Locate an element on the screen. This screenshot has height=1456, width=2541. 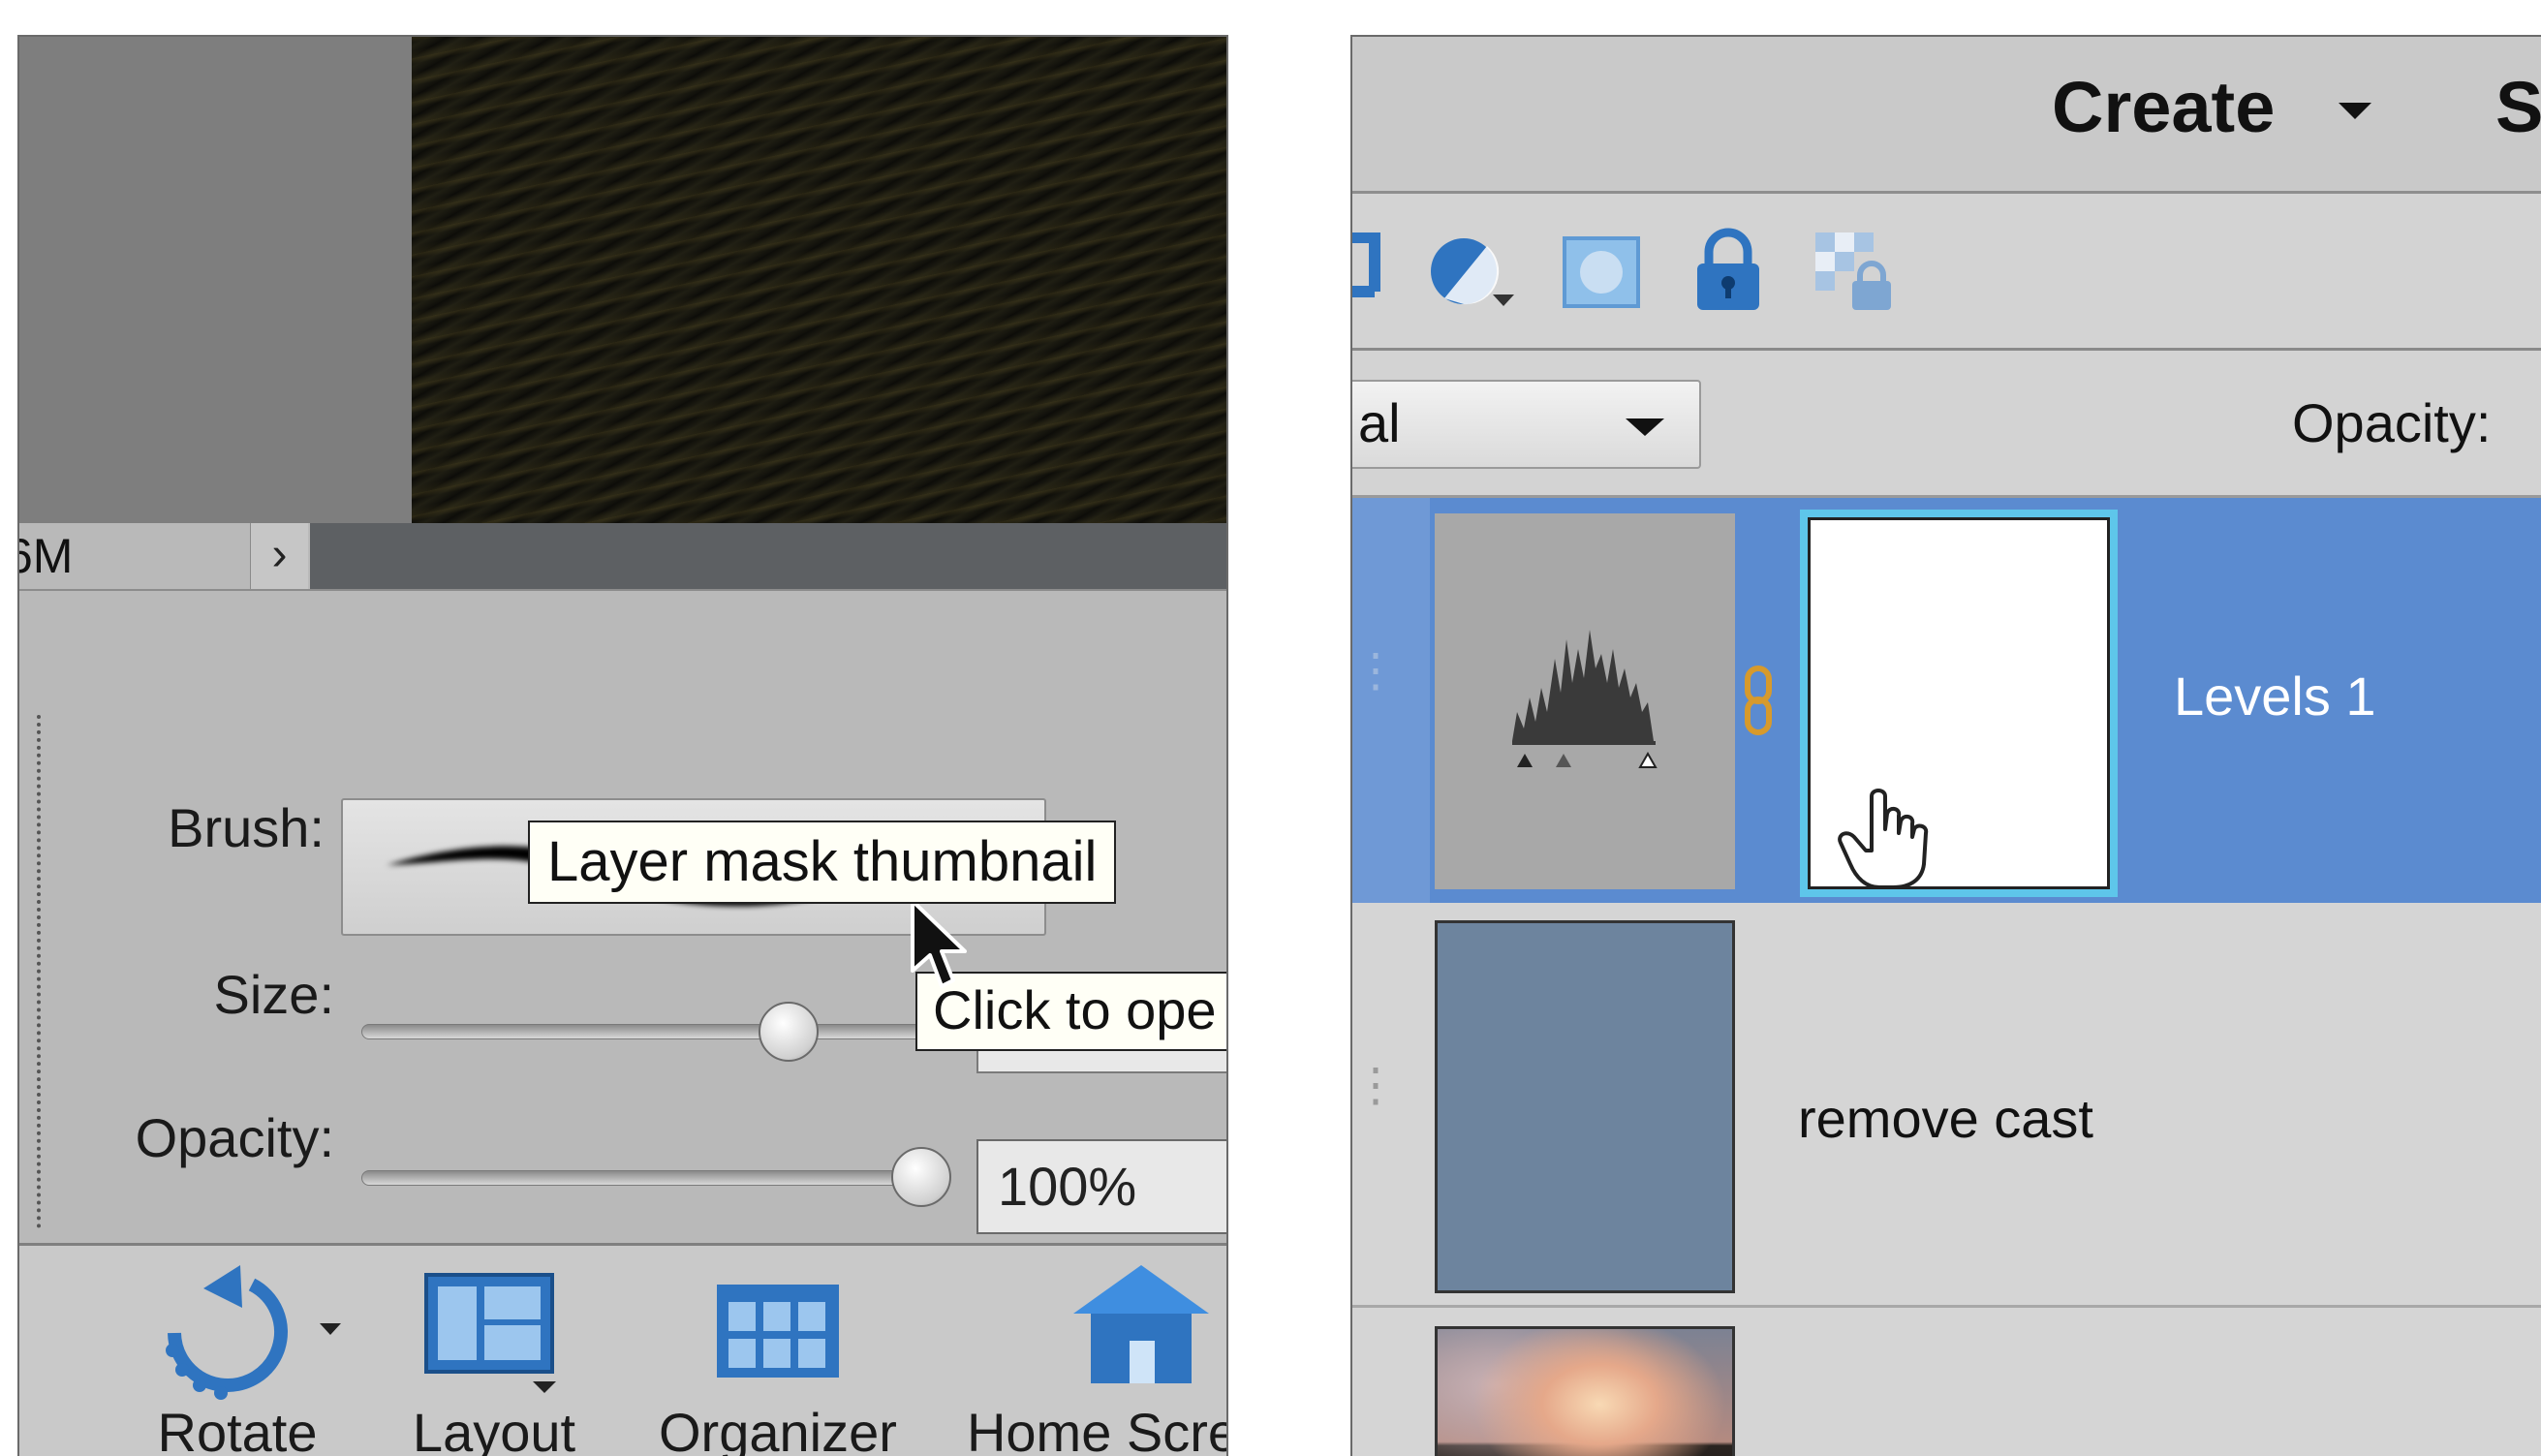
organizer-icon is located at coordinates (778, 1331).